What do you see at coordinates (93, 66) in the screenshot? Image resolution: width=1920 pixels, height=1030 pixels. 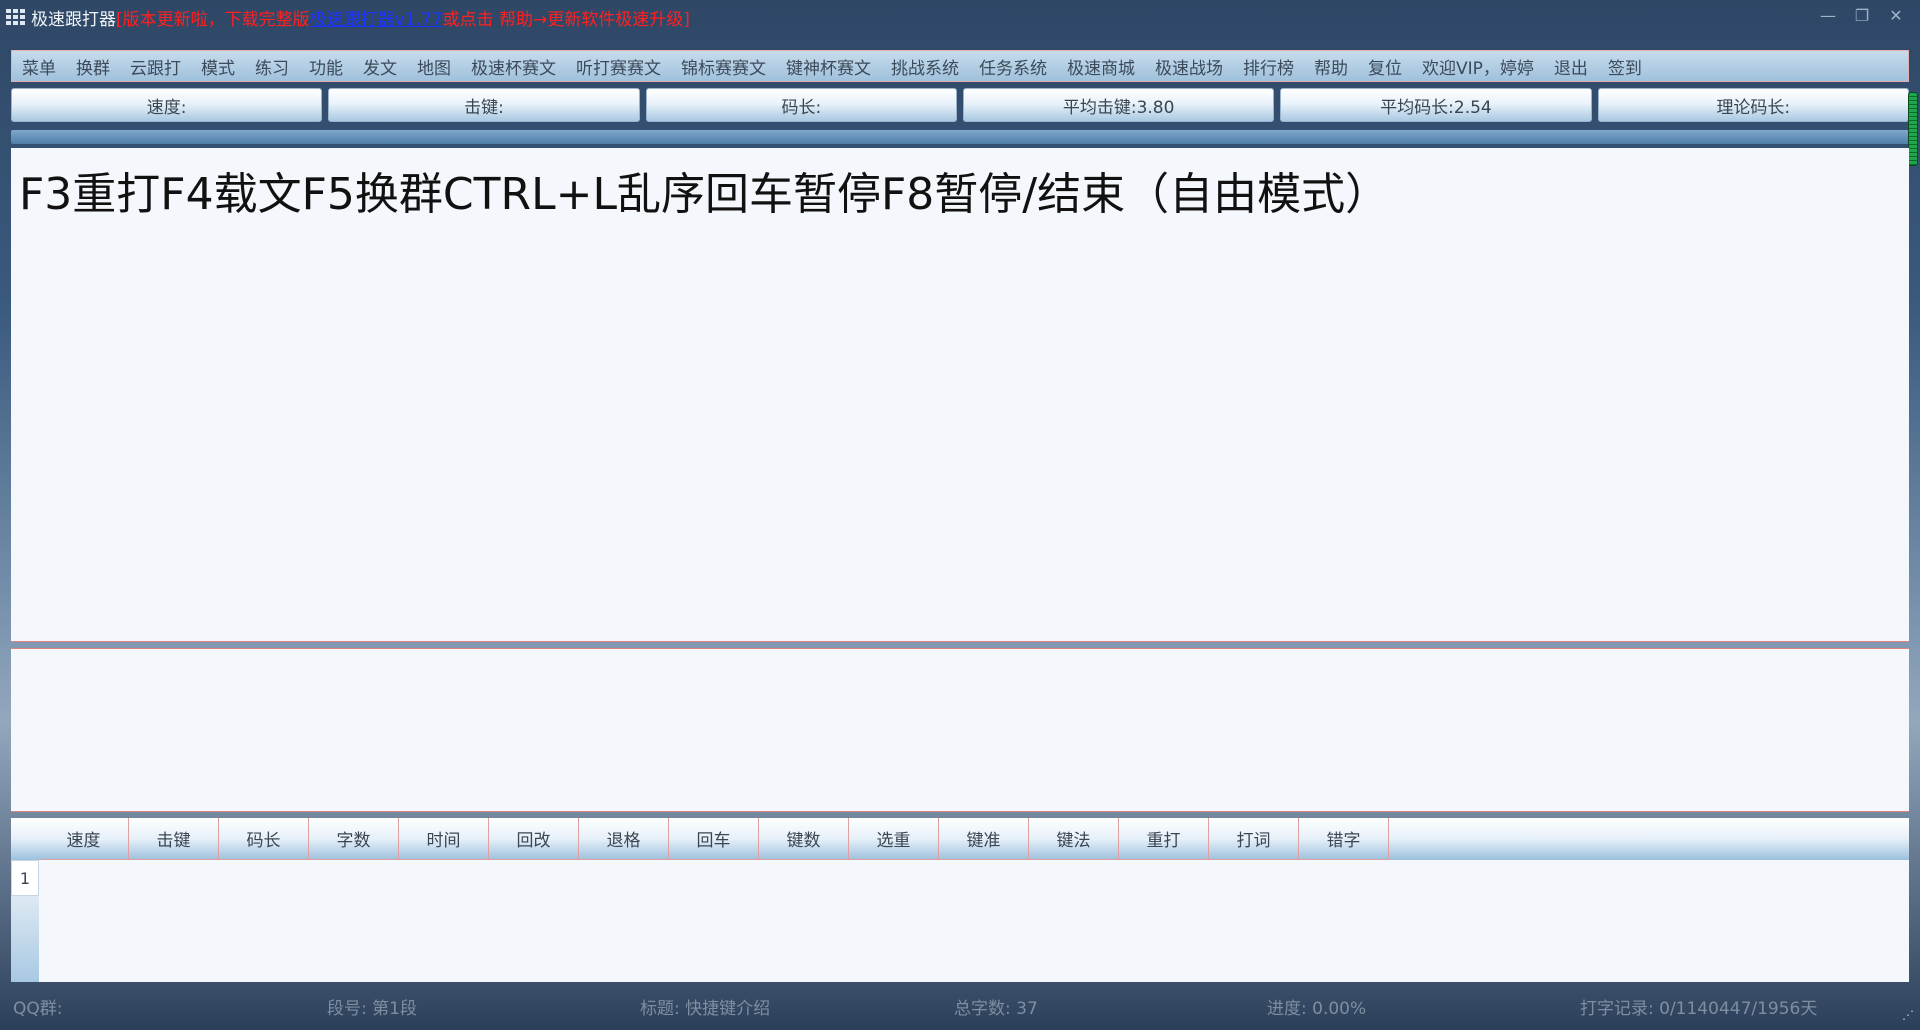 I see `menu-item-switch-group: 换群` at bounding box center [93, 66].